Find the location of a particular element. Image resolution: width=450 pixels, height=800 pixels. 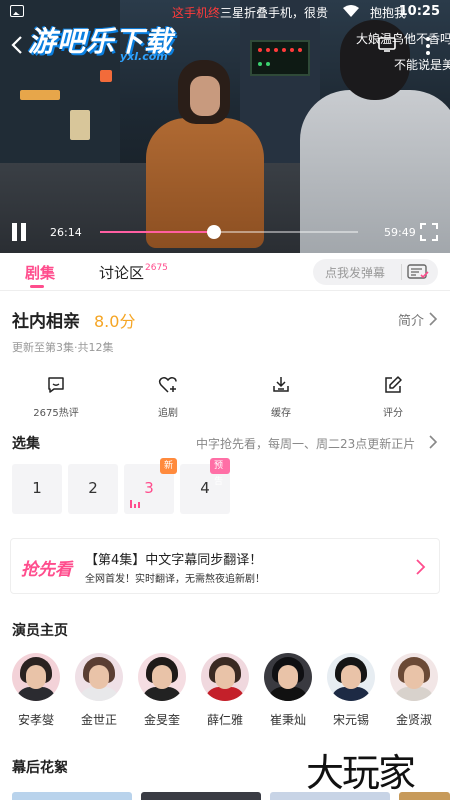

episode-button: 预告 4 is located at coordinates (205, 486).